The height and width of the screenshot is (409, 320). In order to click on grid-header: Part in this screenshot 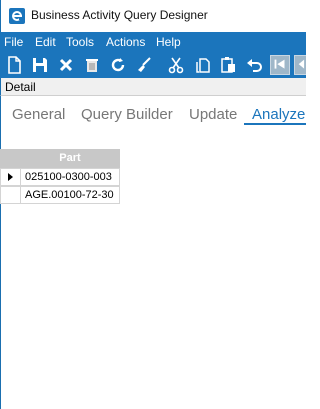, I will do `click(60, 158)`.